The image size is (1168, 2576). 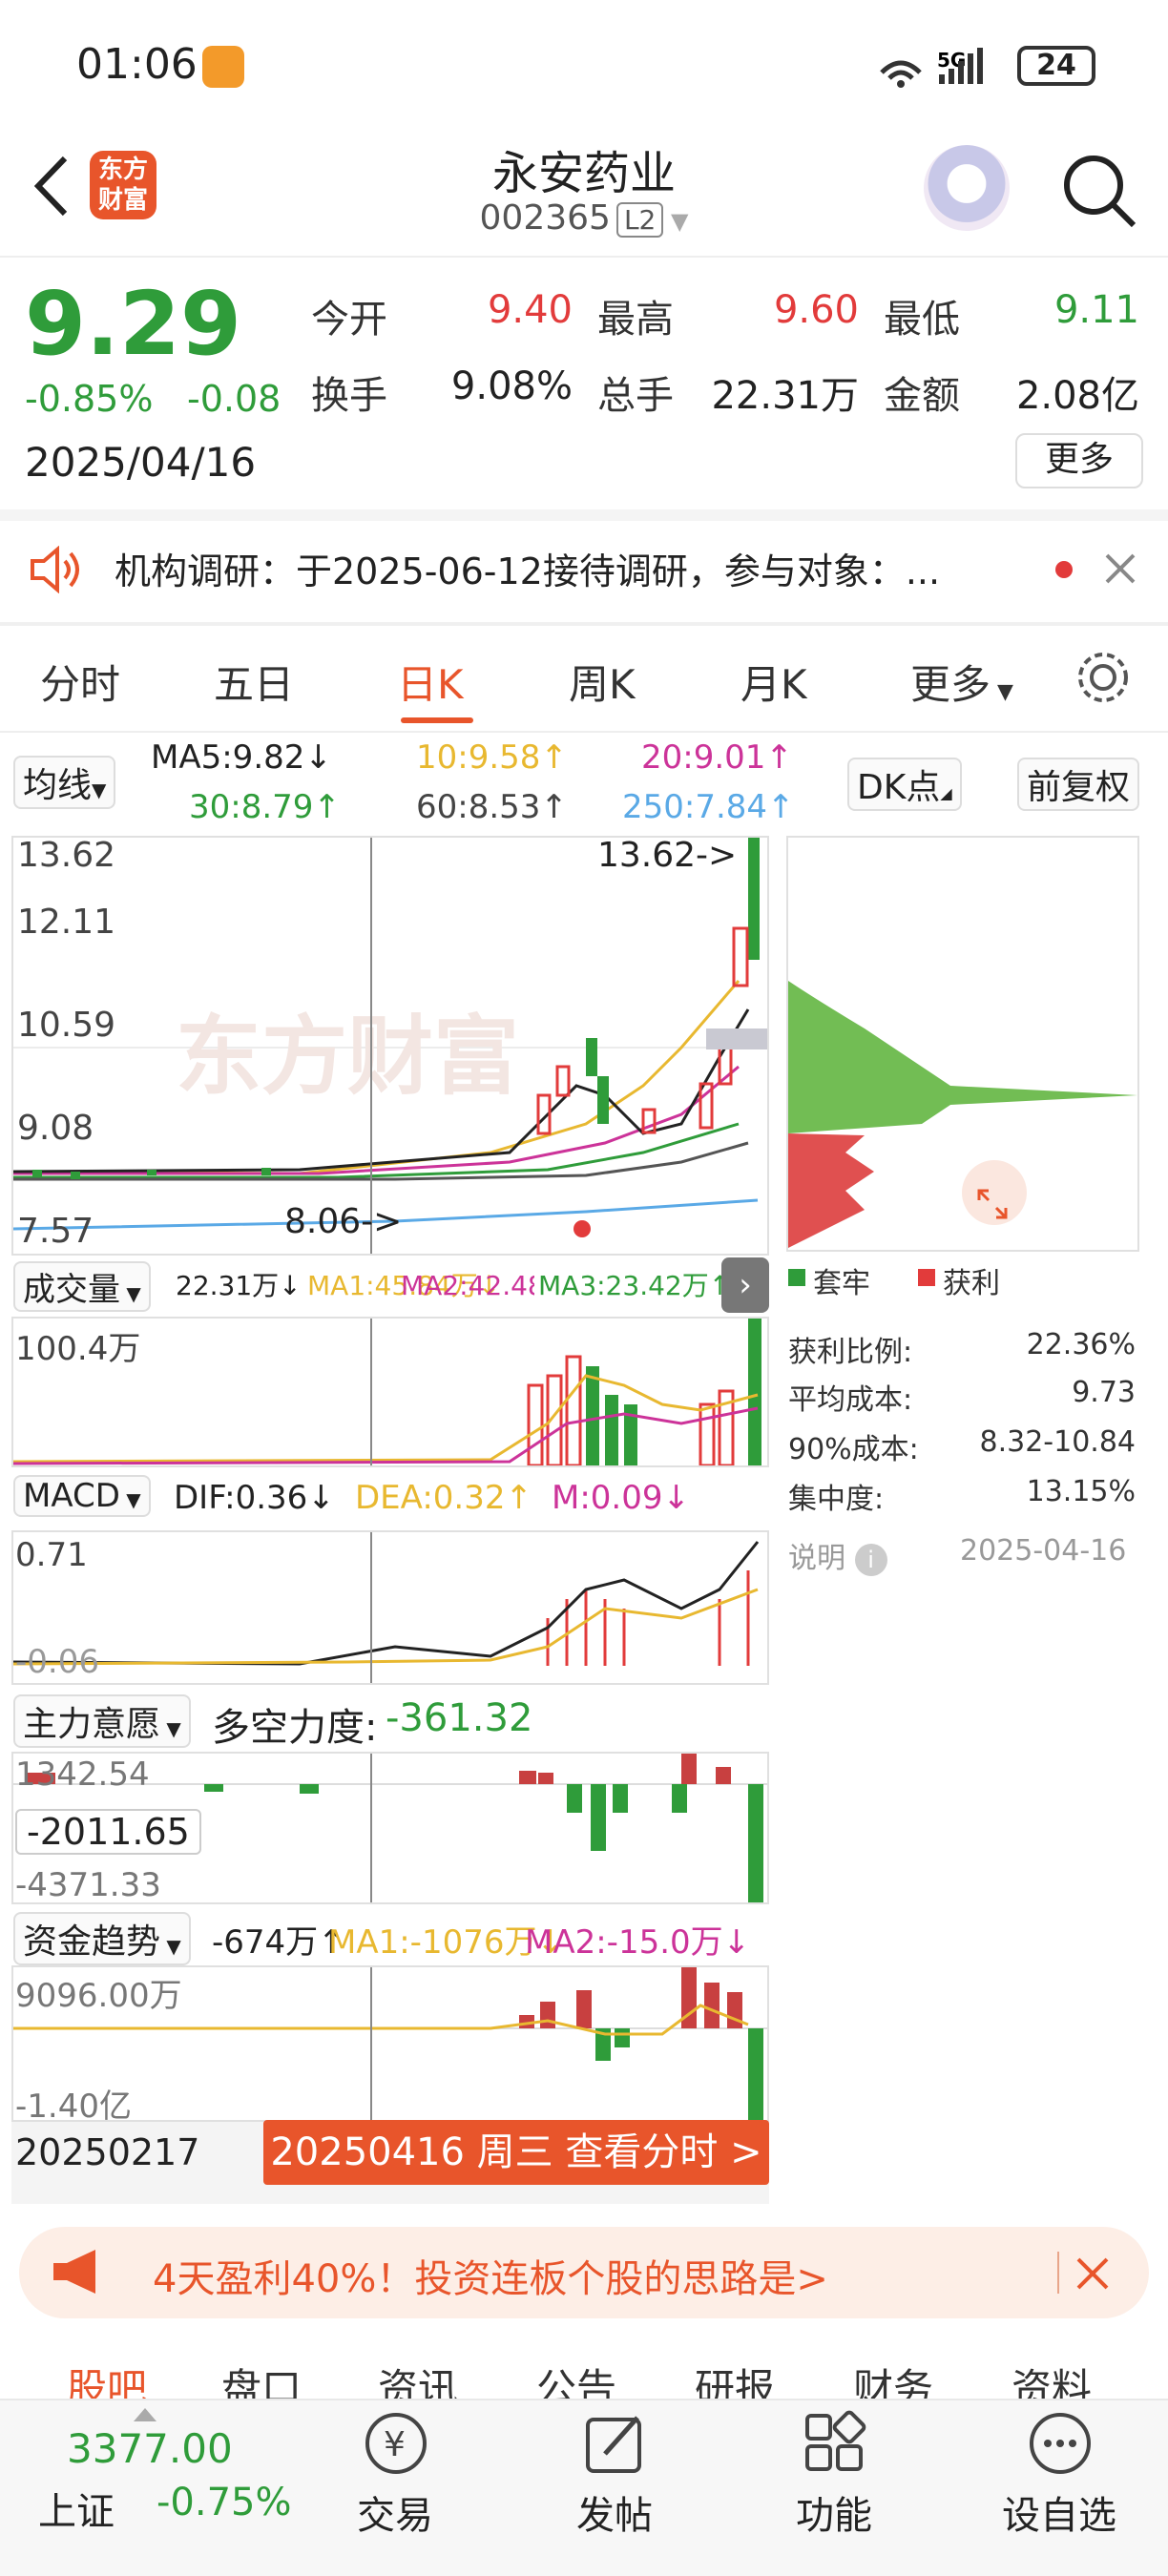 I want to click on force-y-bottom: -4371.33, so click(x=88, y=1885).